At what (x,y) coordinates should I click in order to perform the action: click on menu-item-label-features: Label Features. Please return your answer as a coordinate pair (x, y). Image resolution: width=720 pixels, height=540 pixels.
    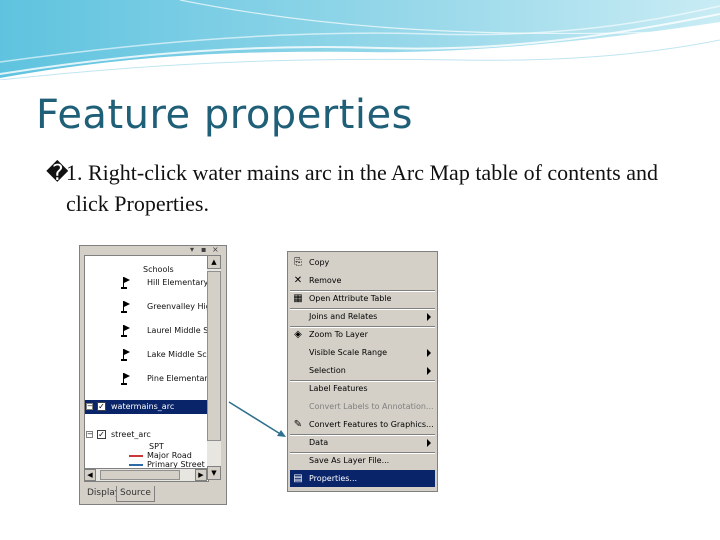
    Looking at the image, I should click on (362, 388).